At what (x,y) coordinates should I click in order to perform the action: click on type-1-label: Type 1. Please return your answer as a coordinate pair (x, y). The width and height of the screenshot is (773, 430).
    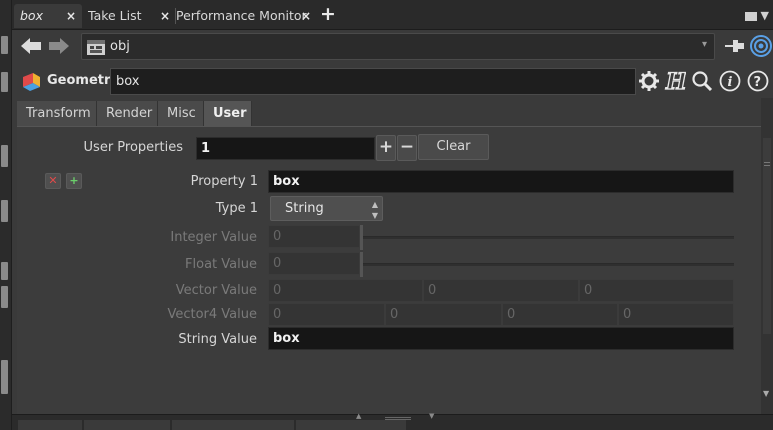
    Looking at the image, I should click on (236, 208).